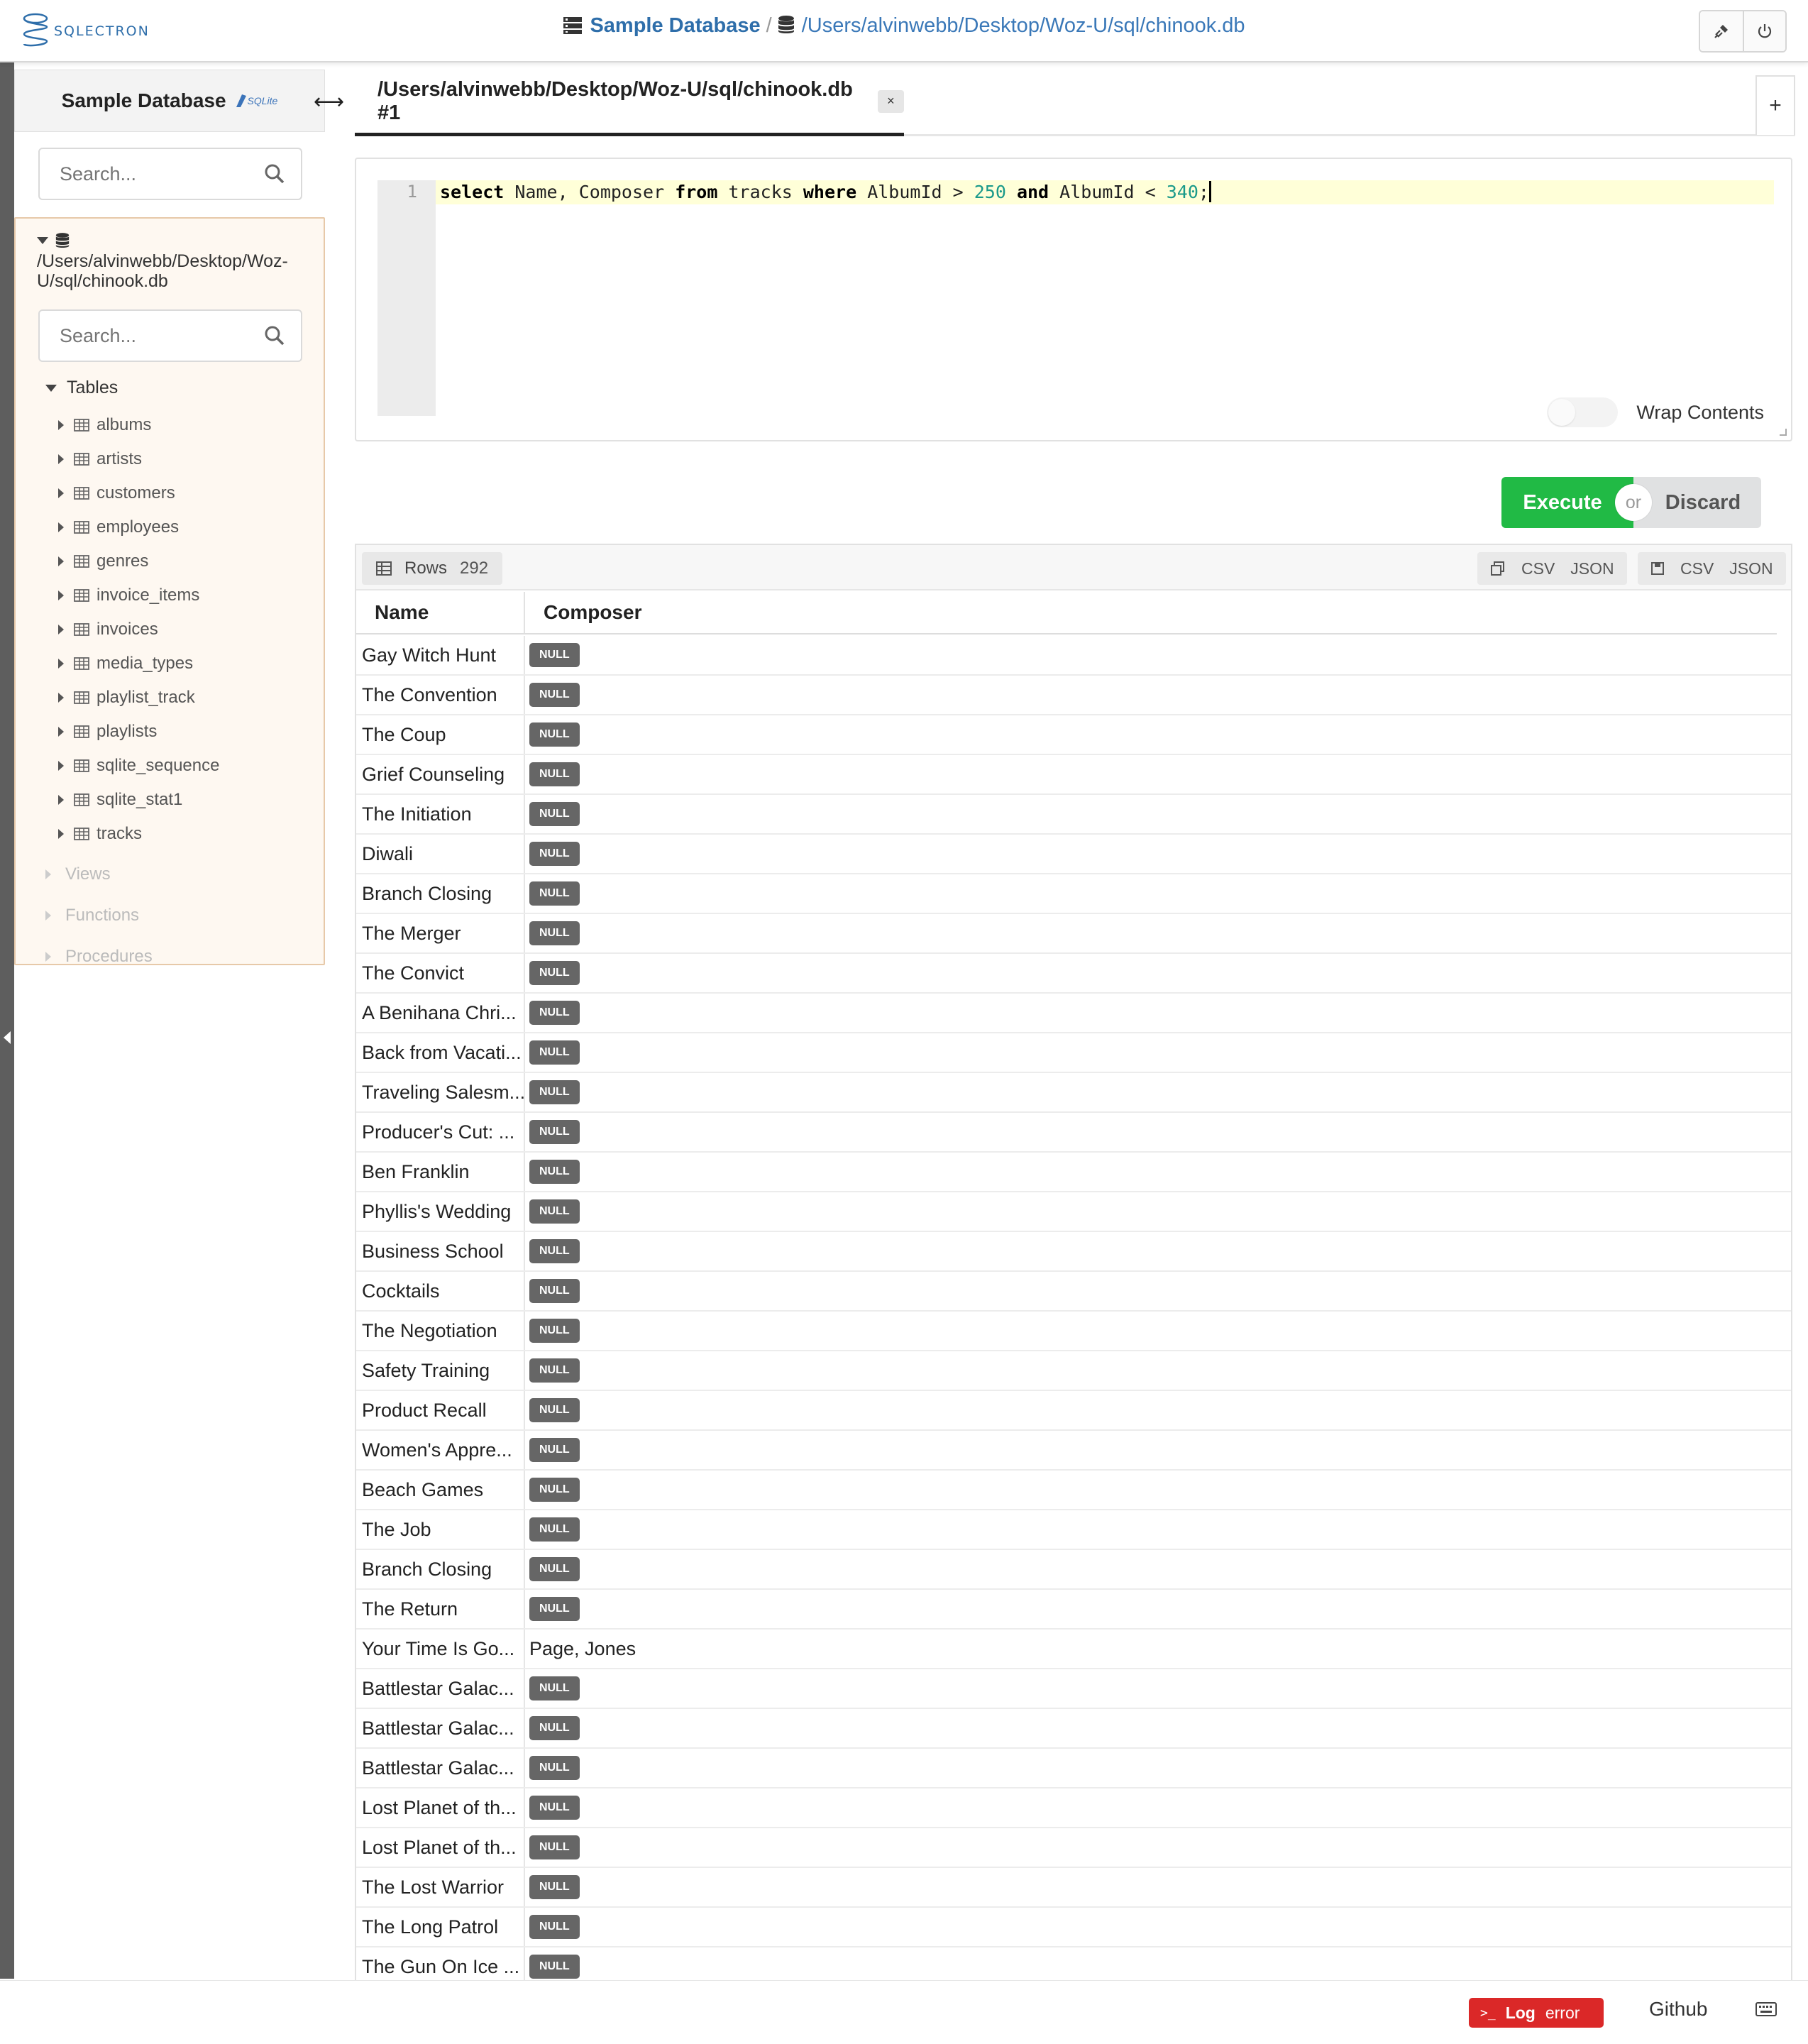  What do you see at coordinates (170, 425) in the screenshot?
I see `sidebar-table-albums: albums` at bounding box center [170, 425].